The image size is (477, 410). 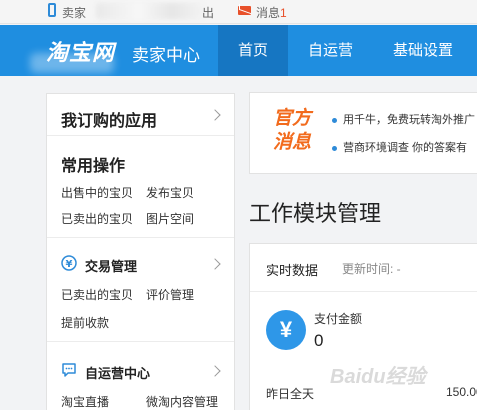 I want to click on tab-realtime-data: 实时数据, so click(x=292, y=269).